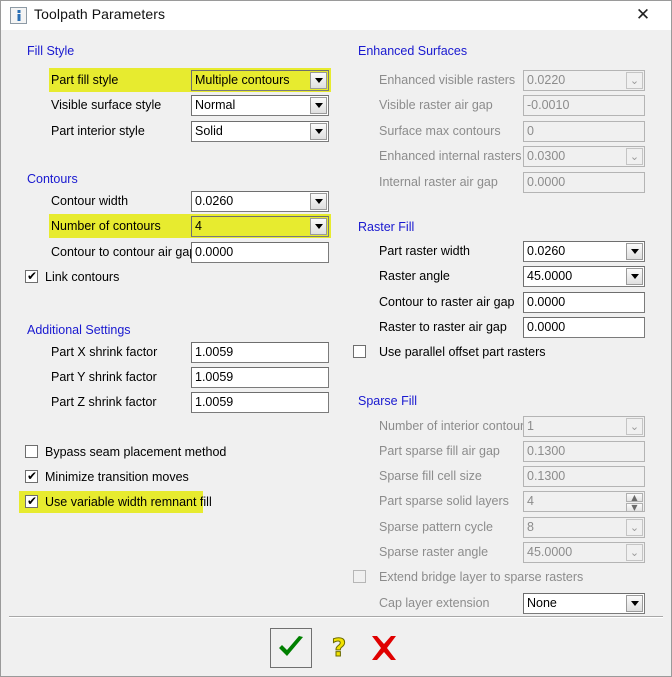 The height and width of the screenshot is (677, 672). Describe the element at coordinates (634, 507) in the screenshot. I see `spinner-down-icon: ▼` at that location.